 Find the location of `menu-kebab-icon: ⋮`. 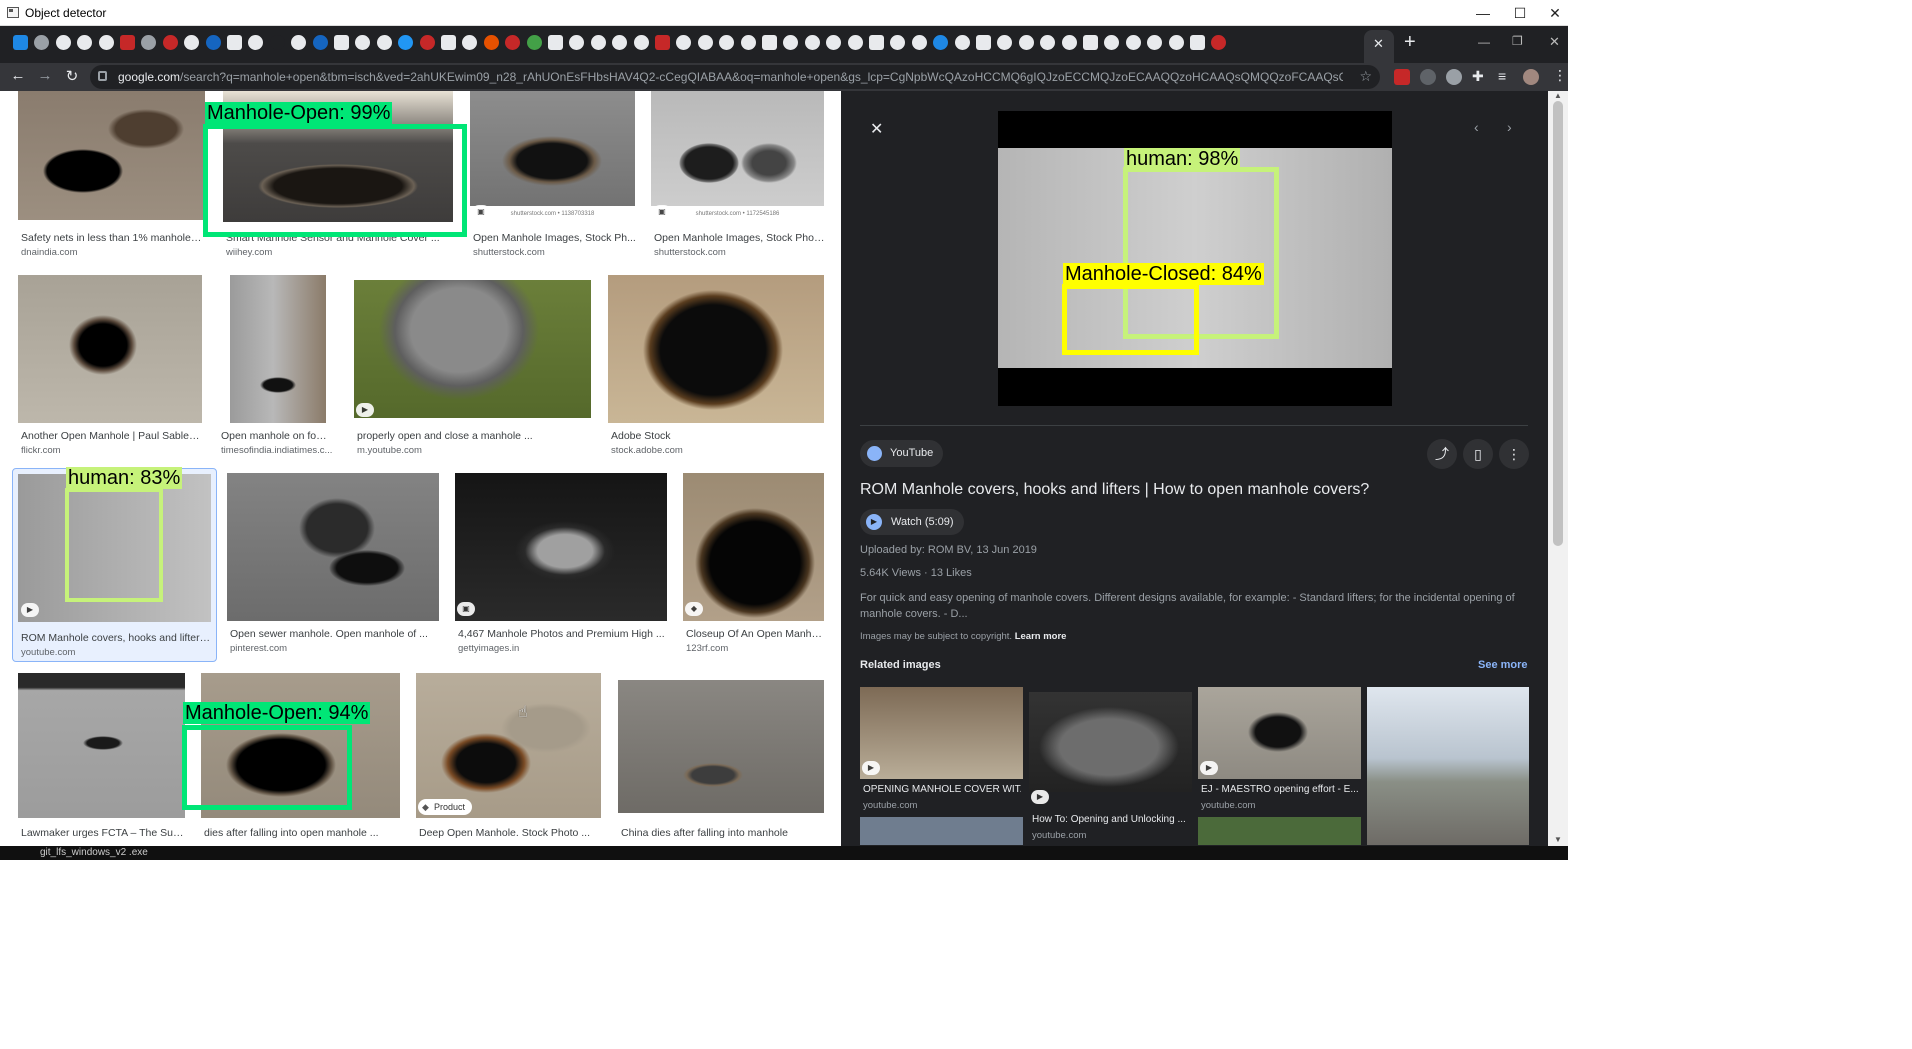

menu-kebab-icon: ⋮ is located at coordinates (1560, 75).